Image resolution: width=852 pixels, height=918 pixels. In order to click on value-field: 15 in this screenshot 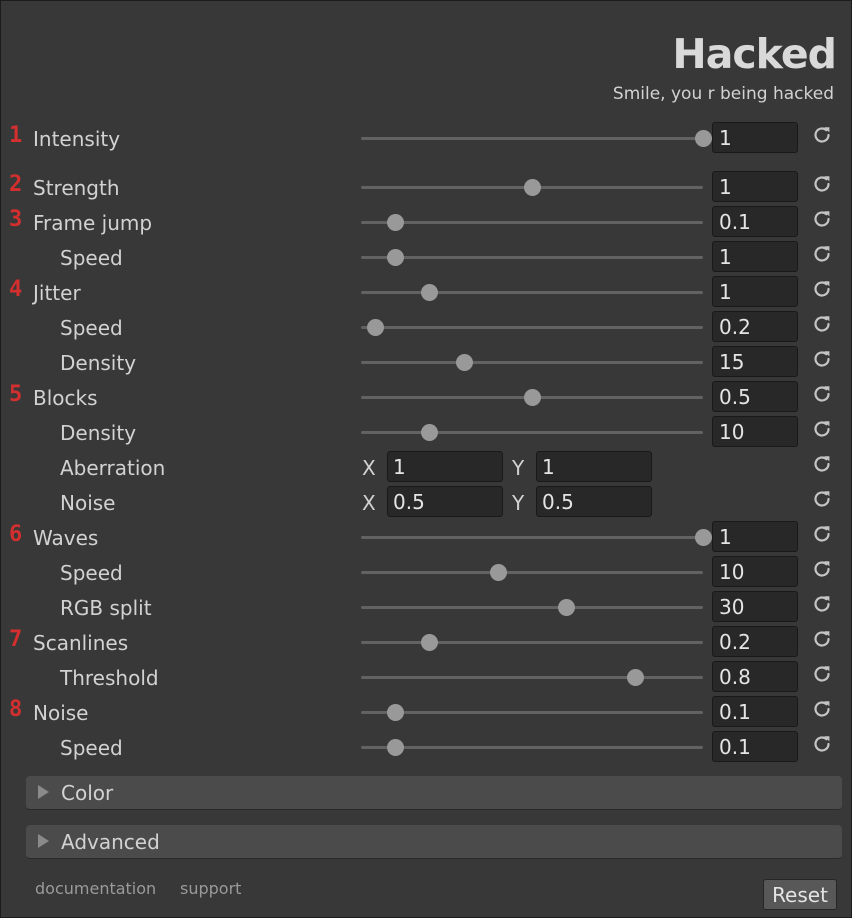, I will do `click(755, 361)`.